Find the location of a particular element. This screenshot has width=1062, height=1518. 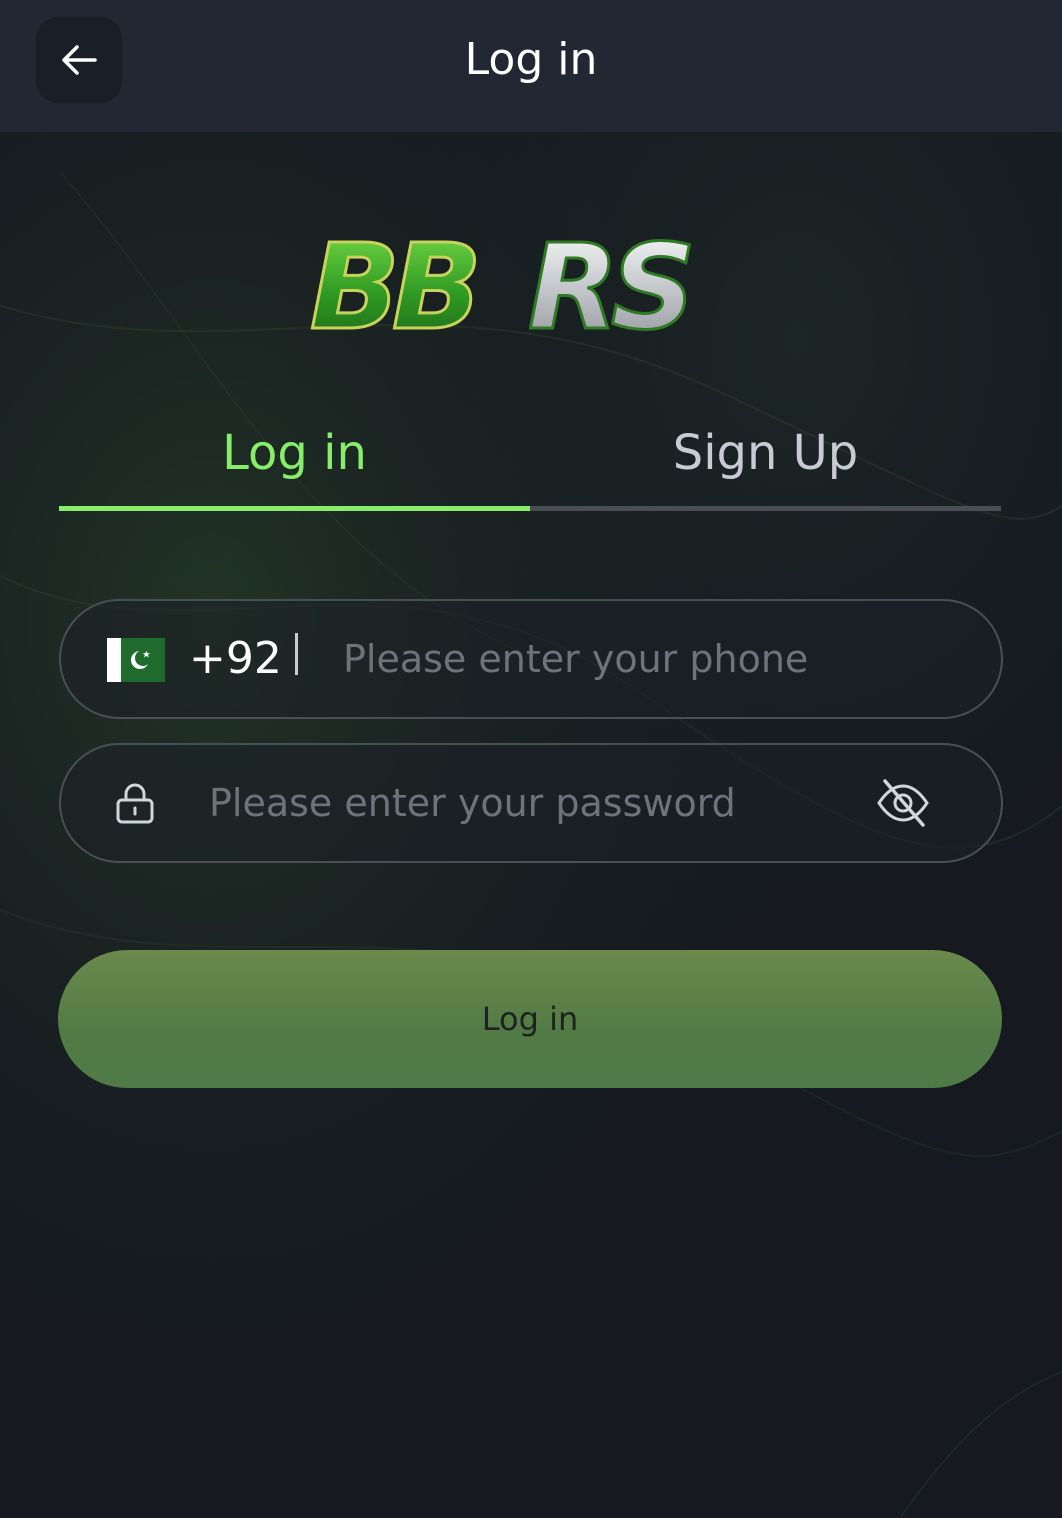

lock-icon is located at coordinates (135, 803).